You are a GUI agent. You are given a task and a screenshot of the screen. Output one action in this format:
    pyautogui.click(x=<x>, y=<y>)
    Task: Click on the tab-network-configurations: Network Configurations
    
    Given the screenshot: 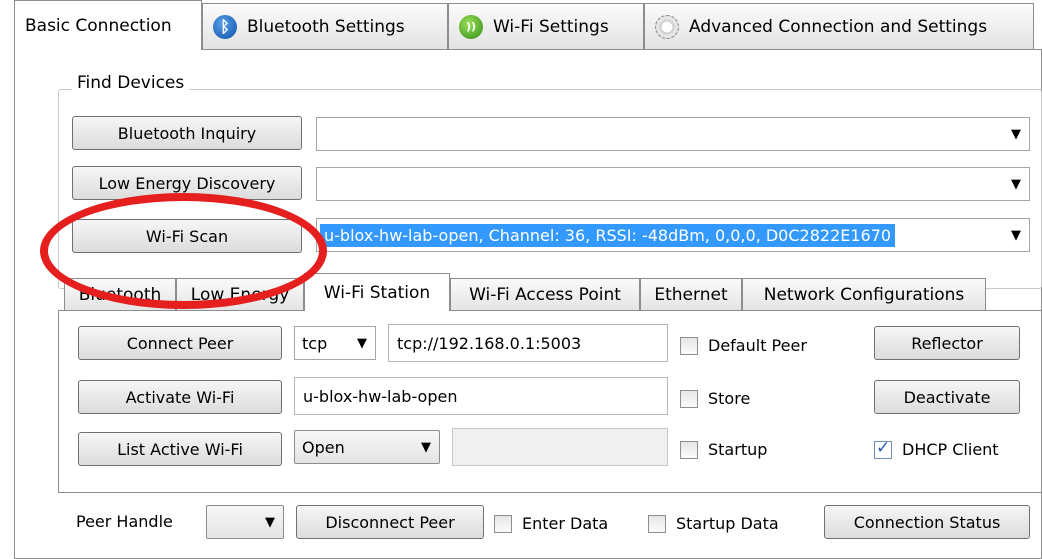 What is the action you would take?
    pyautogui.click(x=864, y=294)
    